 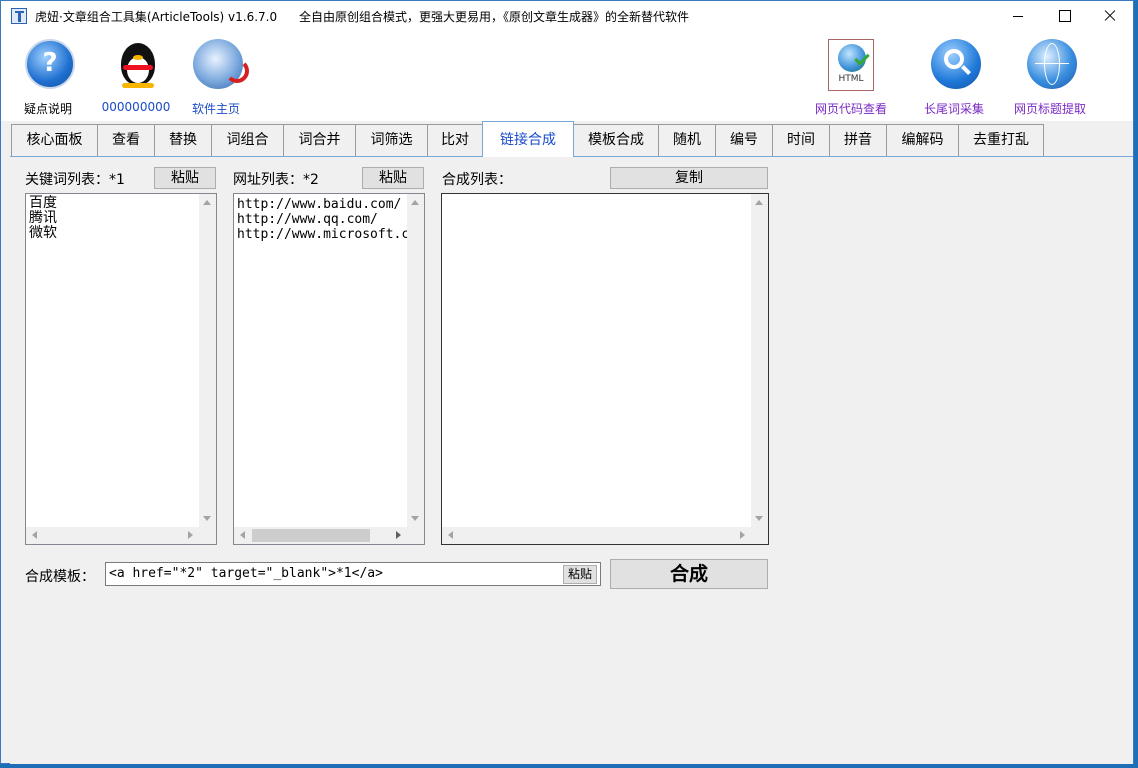 What do you see at coordinates (744, 140) in the screenshot?
I see `tab-numbering: 编号` at bounding box center [744, 140].